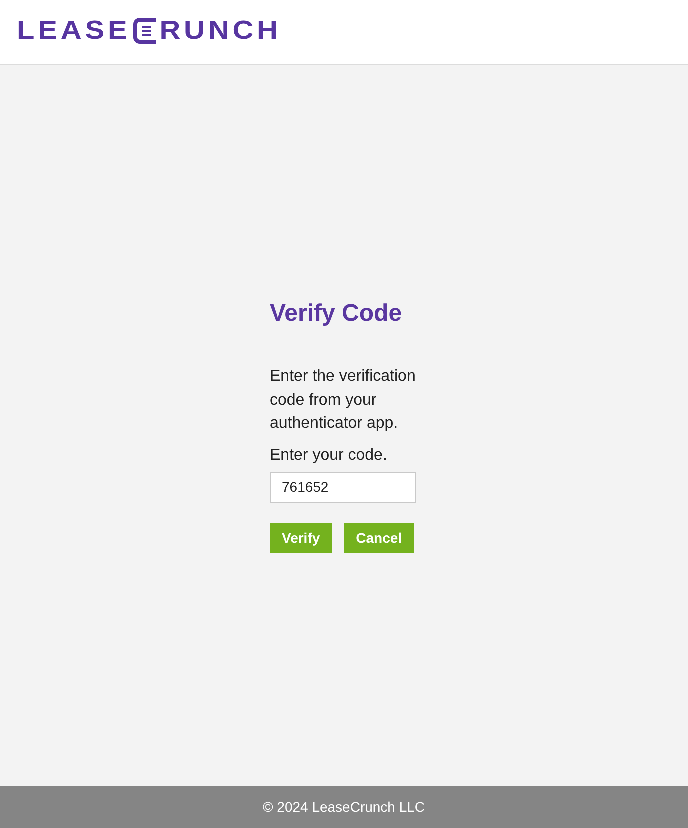 This screenshot has width=688, height=828. I want to click on verify-button: Verify, so click(301, 537).